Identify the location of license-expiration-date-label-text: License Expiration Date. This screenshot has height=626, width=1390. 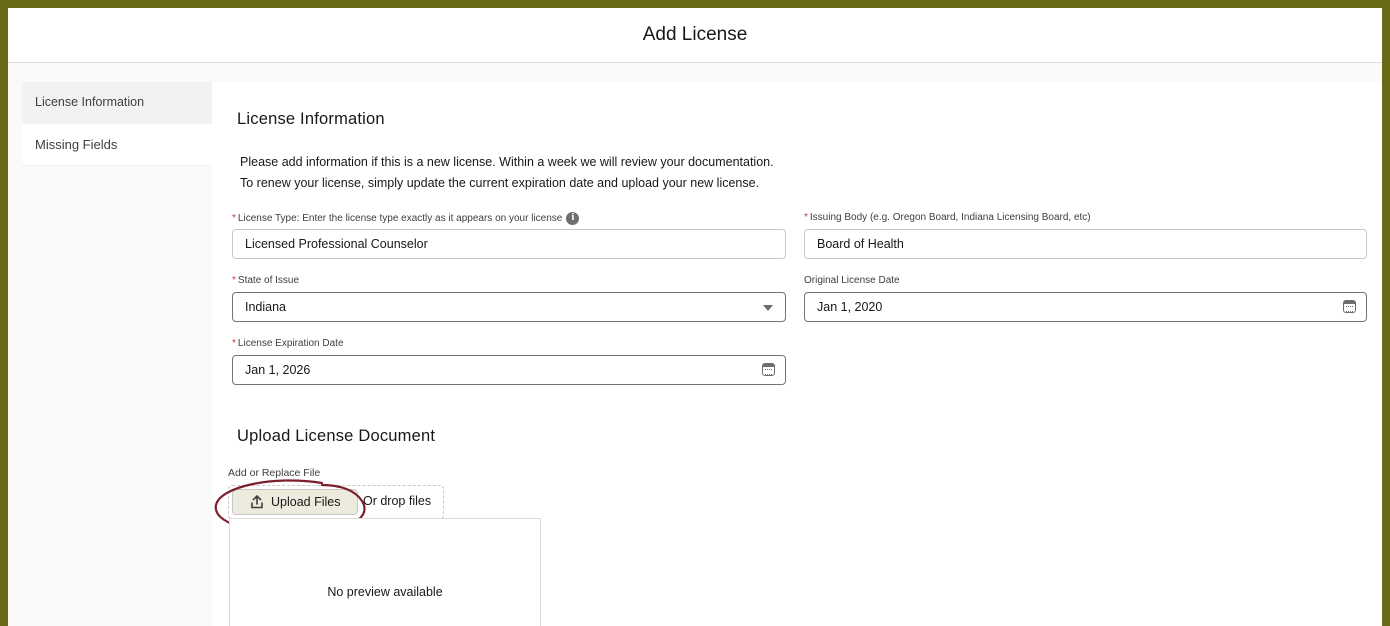
(290, 343).